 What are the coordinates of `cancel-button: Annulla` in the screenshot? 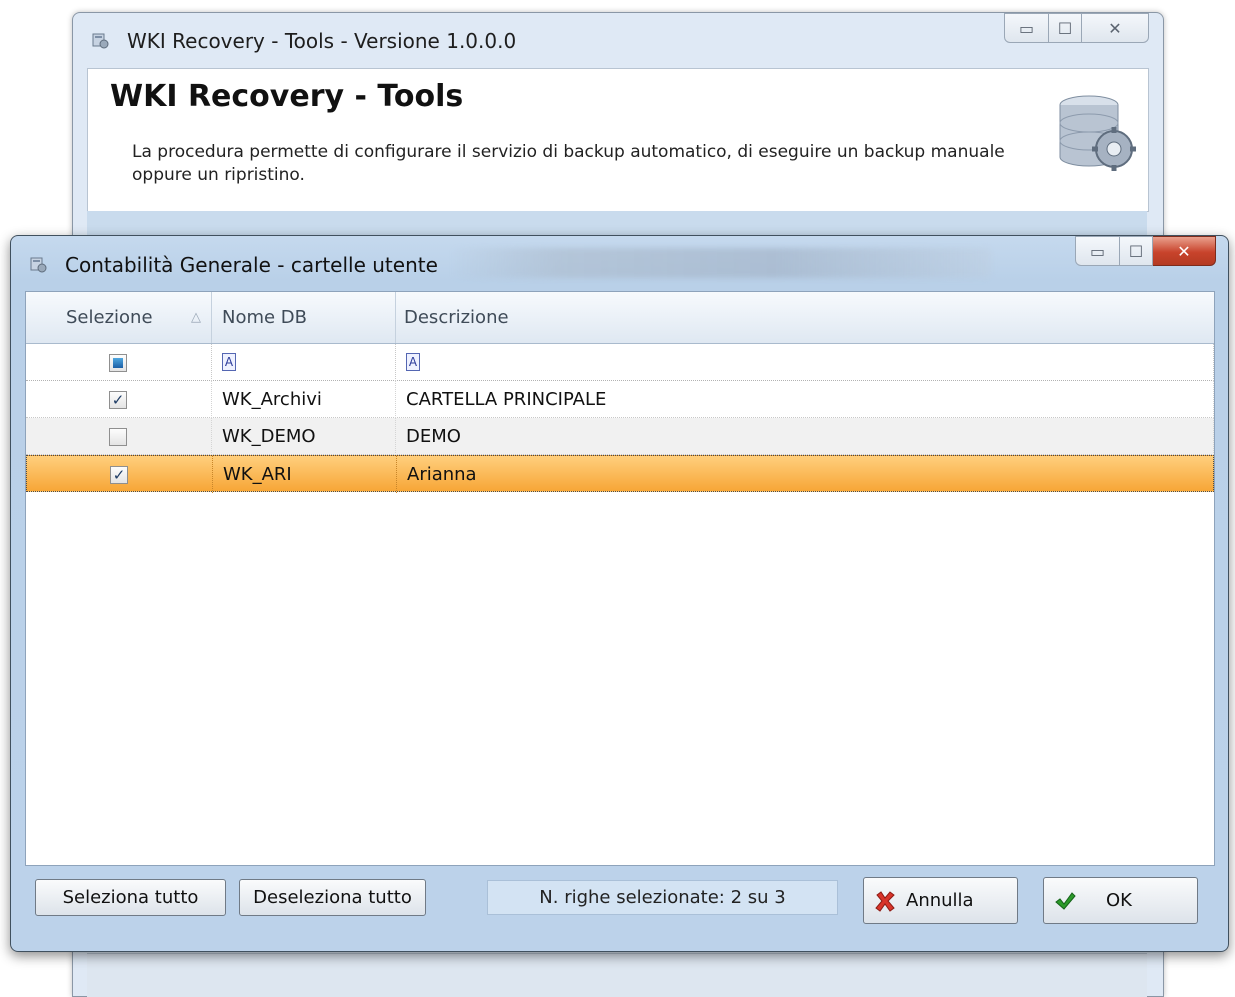 It's located at (940, 900).